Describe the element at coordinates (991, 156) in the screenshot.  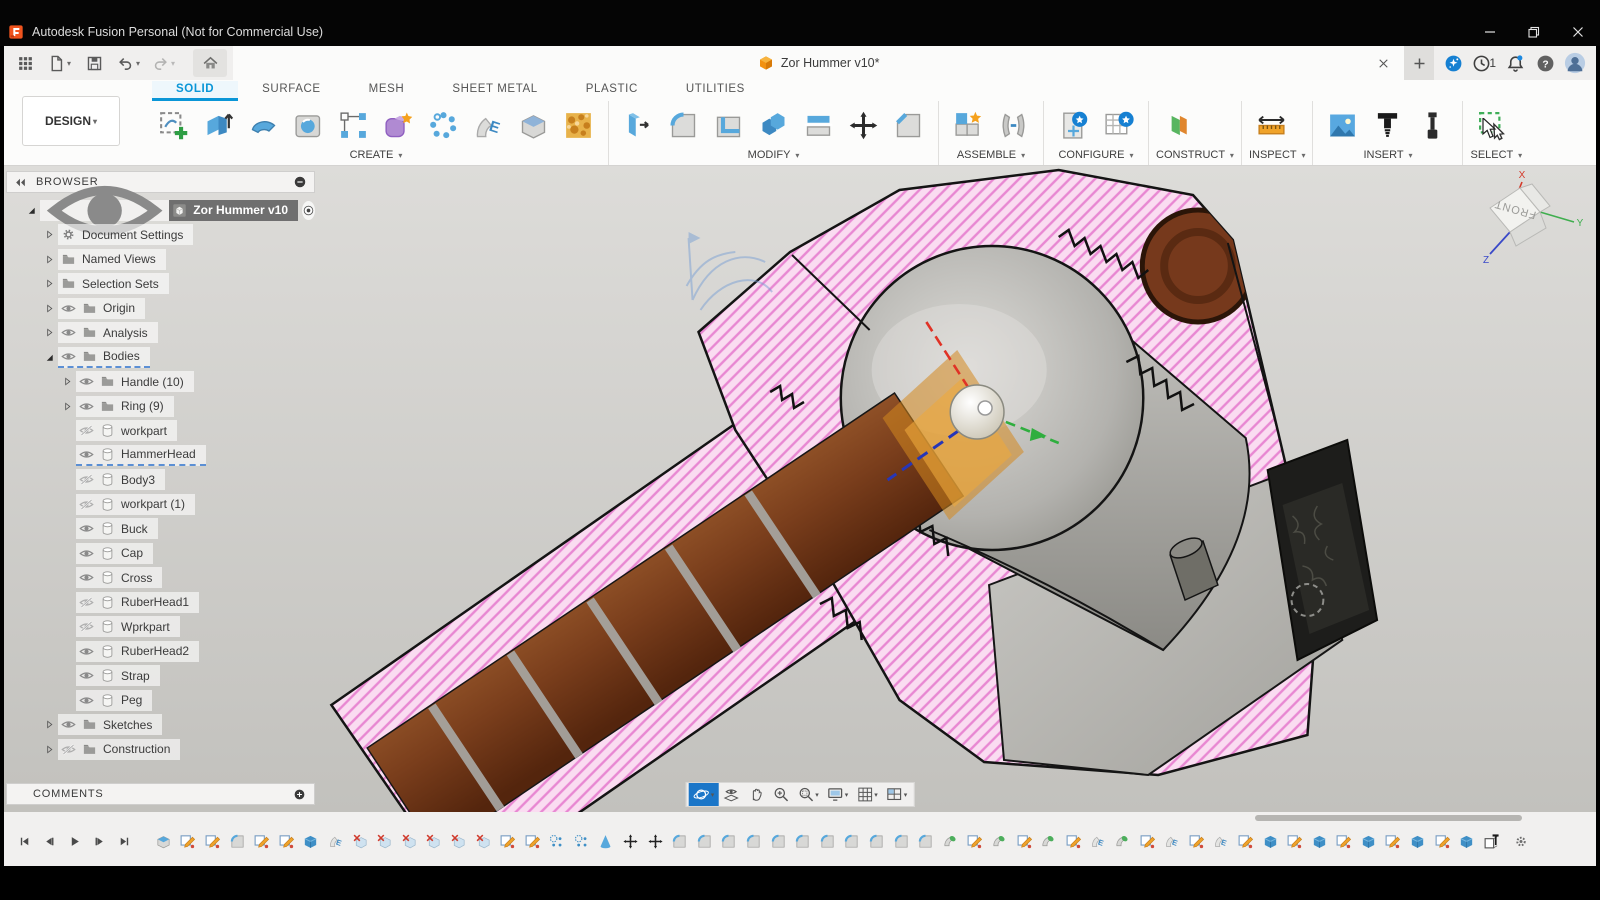
I see `group-label-assemble: ASSEMBLE ▾` at that location.